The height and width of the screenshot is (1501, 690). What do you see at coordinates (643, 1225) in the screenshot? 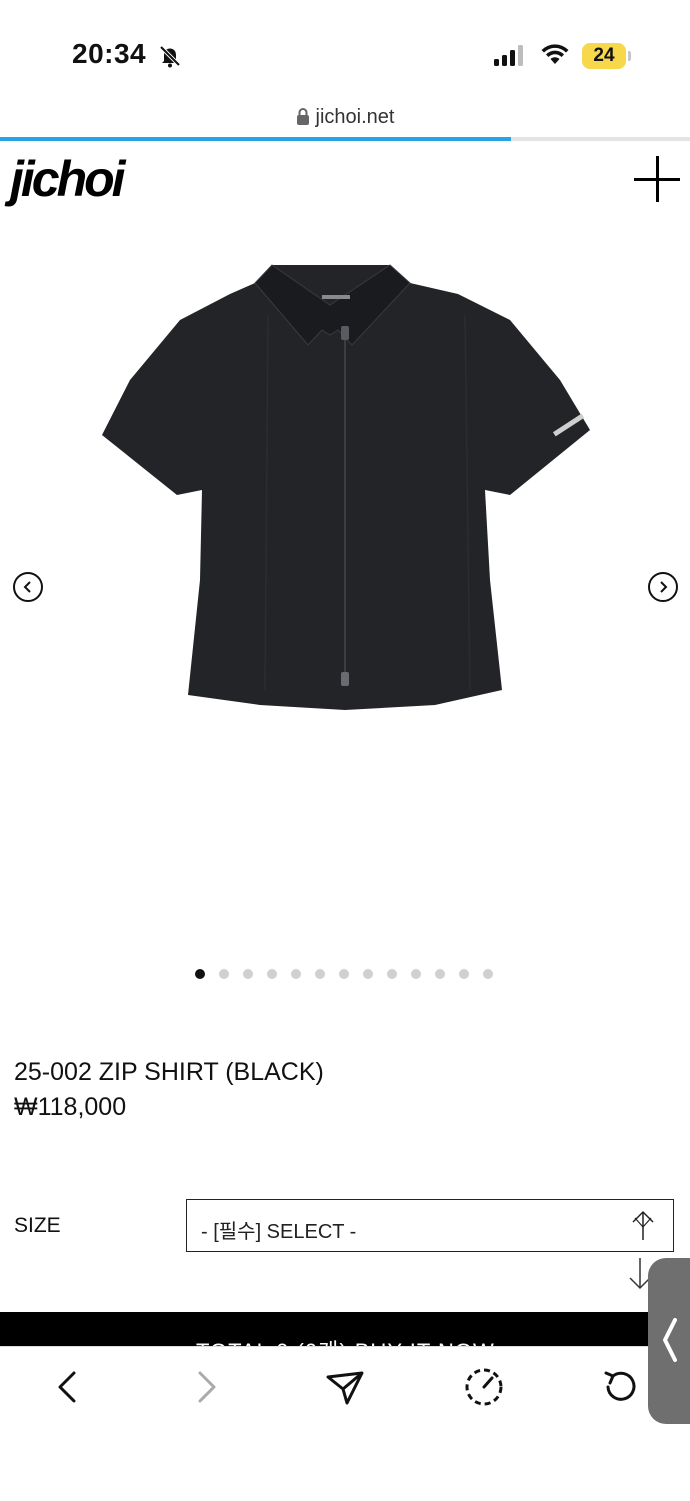
I see `sort-arrows-icon` at bounding box center [643, 1225].